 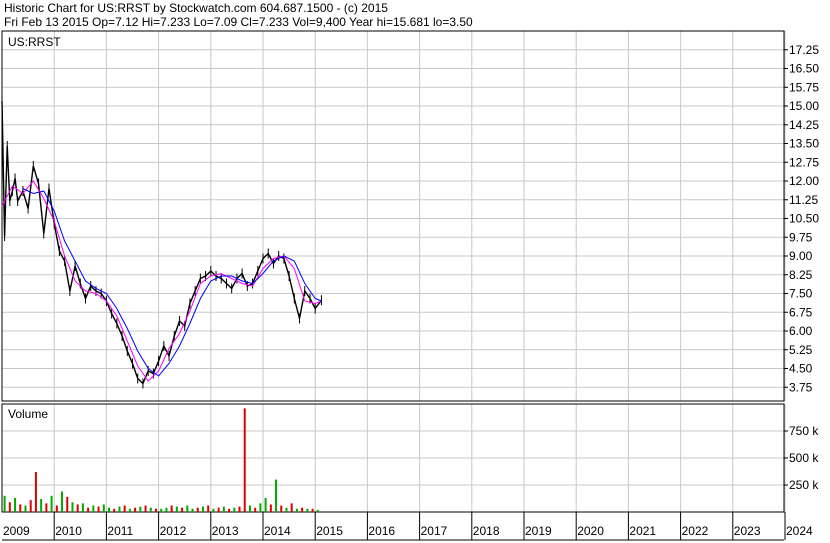 What do you see at coordinates (801, 237) in the screenshot?
I see `price-y-tick-label: 9.75` at bounding box center [801, 237].